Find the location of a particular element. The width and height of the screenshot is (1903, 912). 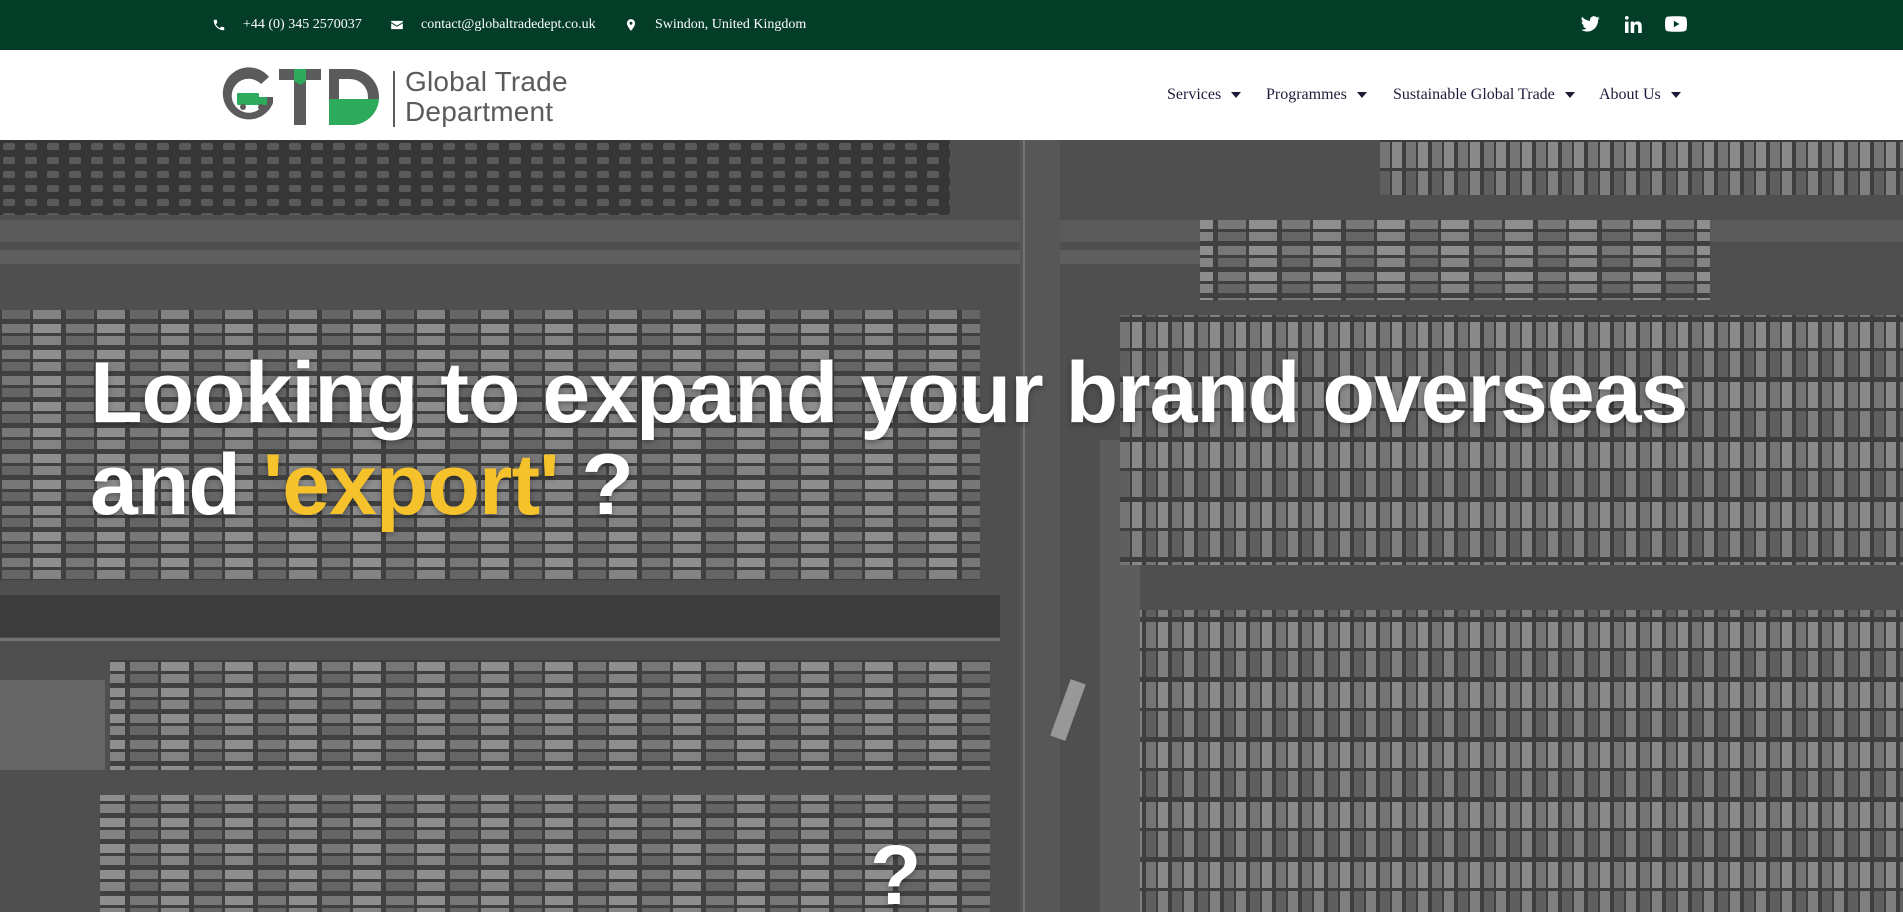

nav-item-sustainable-global-trade: Sustainable Global Trade is located at coordinates (1484, 95).